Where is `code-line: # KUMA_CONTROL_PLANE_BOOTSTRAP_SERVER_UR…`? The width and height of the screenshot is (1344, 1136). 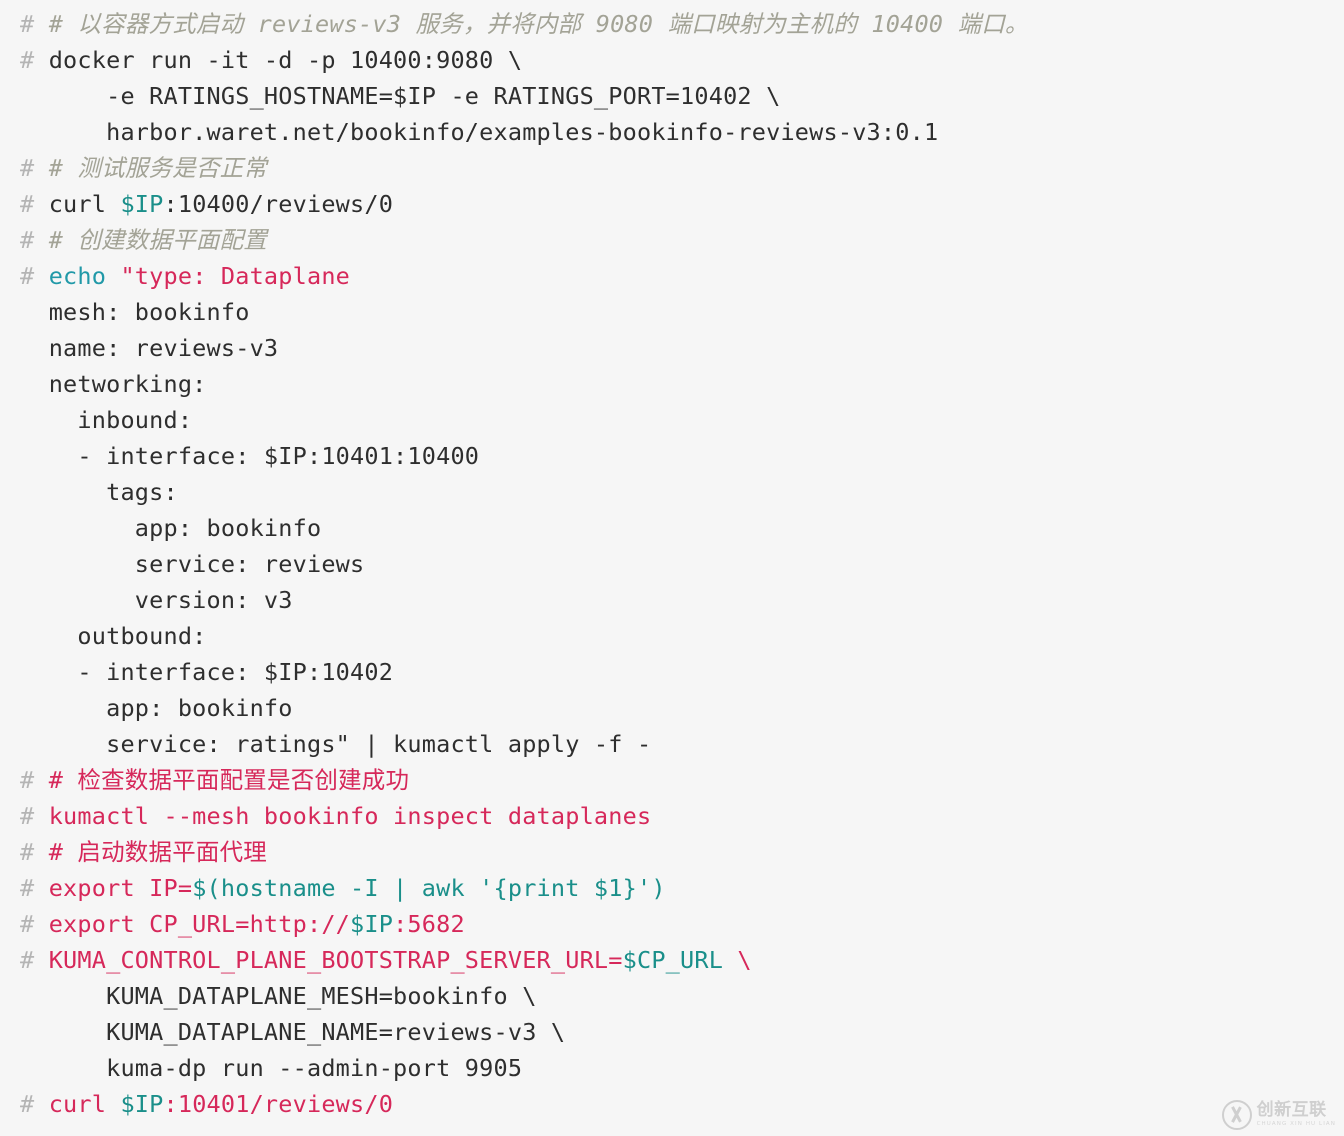 code-line: # KUMA_CONTROL_PLANE_BOOTSTRAP_SERVER_UR… is located at coordinates (672, 960).